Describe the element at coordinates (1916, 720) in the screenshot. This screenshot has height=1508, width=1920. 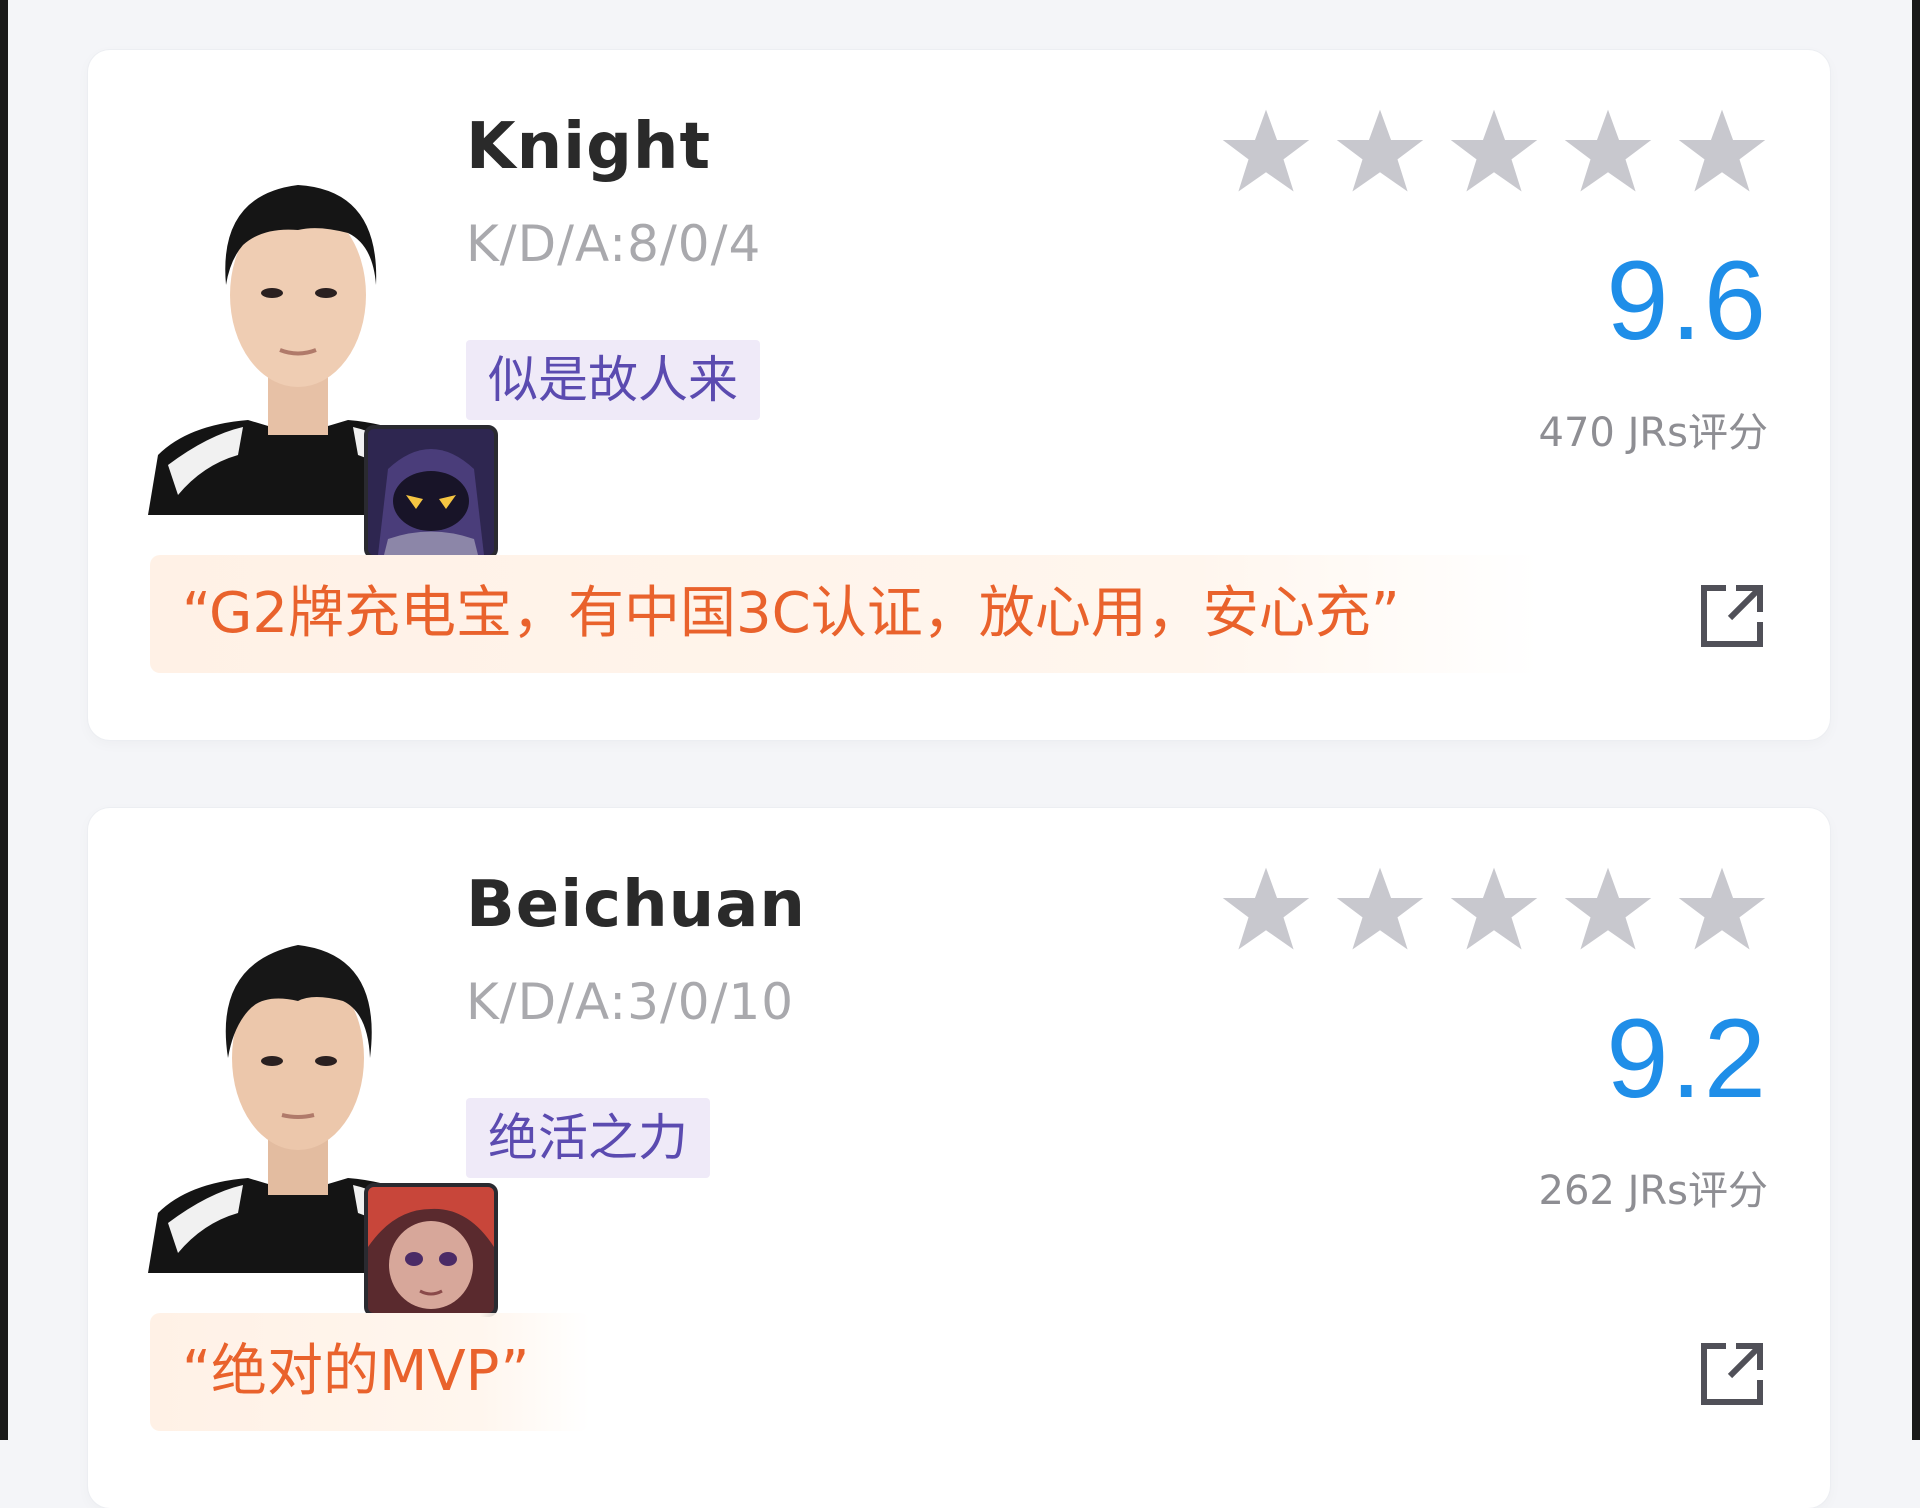
I see `screen-edge-right` at that location.